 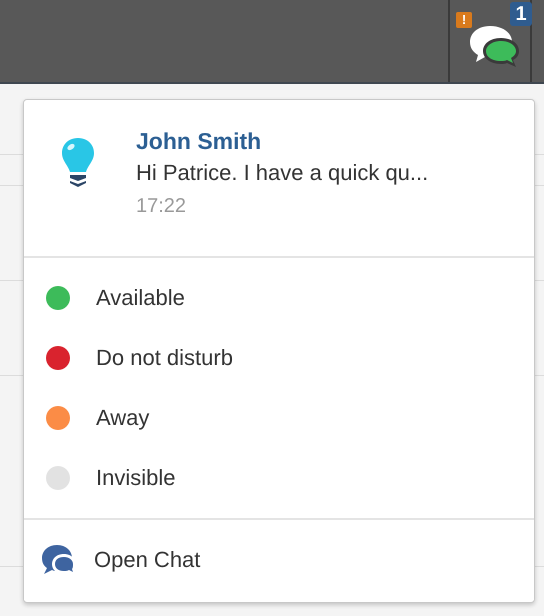 I want to click on status-option: Away, so click(x=123, y=418).